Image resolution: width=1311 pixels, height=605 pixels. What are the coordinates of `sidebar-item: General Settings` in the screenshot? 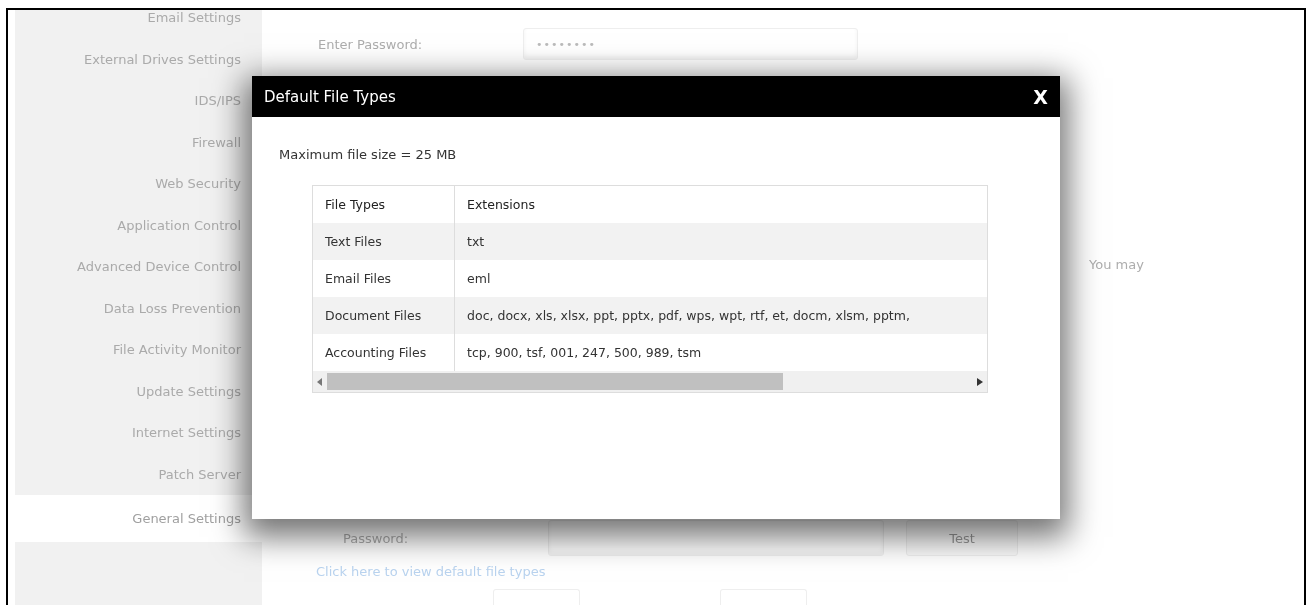 It's located at (138, 518).